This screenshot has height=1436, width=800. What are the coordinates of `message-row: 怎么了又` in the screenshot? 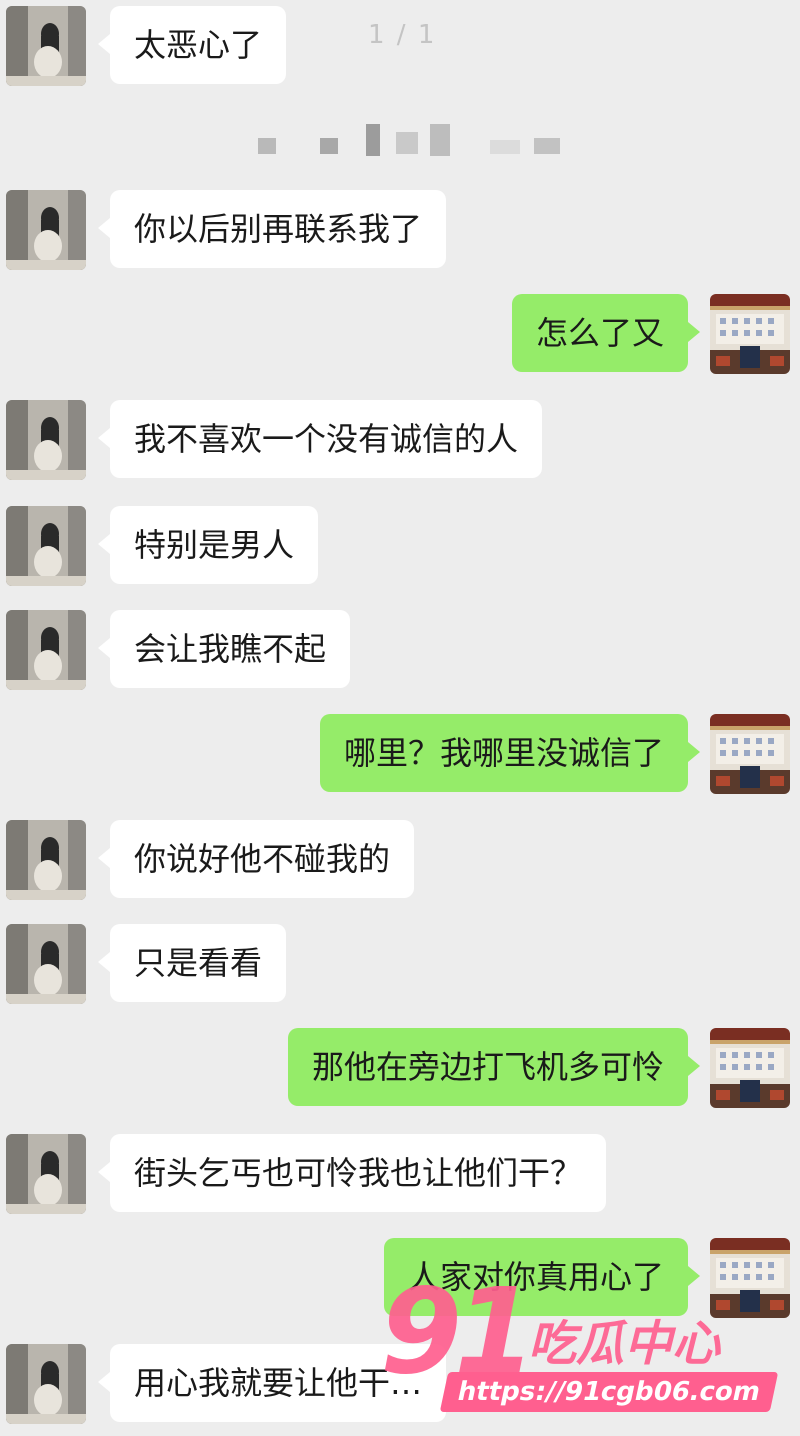 It's located at (400, 332).